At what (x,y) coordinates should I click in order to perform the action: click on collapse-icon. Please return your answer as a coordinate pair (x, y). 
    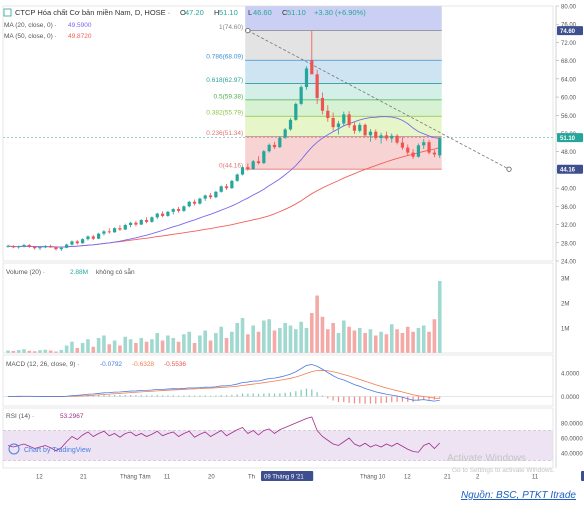
    Looking at the image, I should click on (7, 12).